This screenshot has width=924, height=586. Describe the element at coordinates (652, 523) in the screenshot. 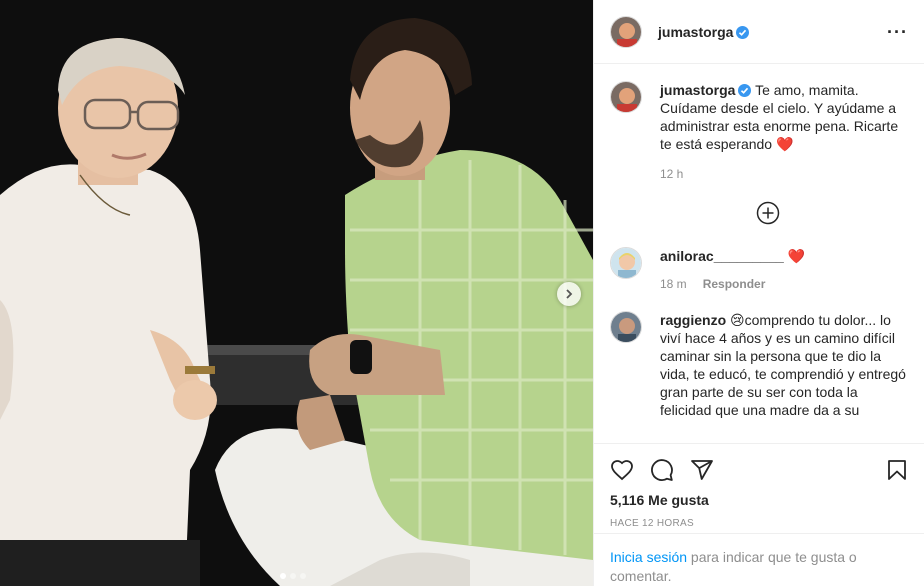

I see `post-timestamp: HACE 12 HORAS` at that location.